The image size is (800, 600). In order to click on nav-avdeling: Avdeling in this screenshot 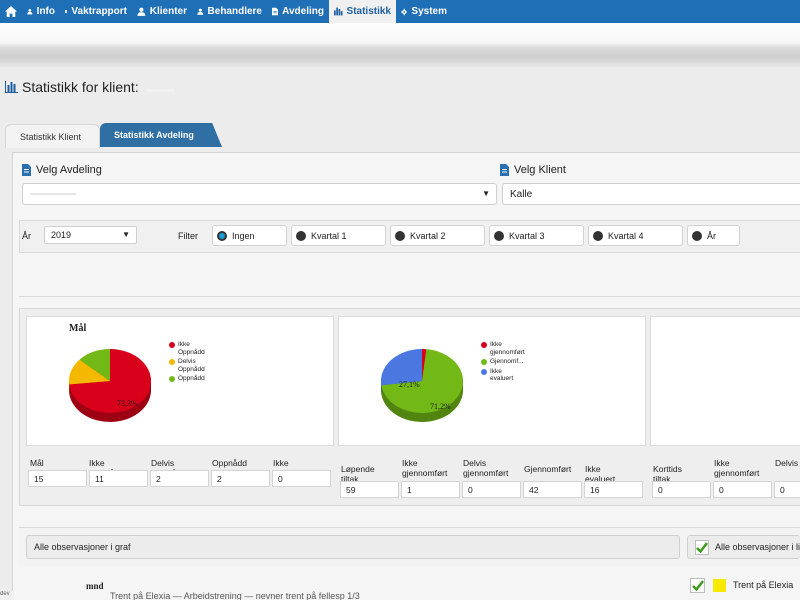, I will do `click(298, 11)`.